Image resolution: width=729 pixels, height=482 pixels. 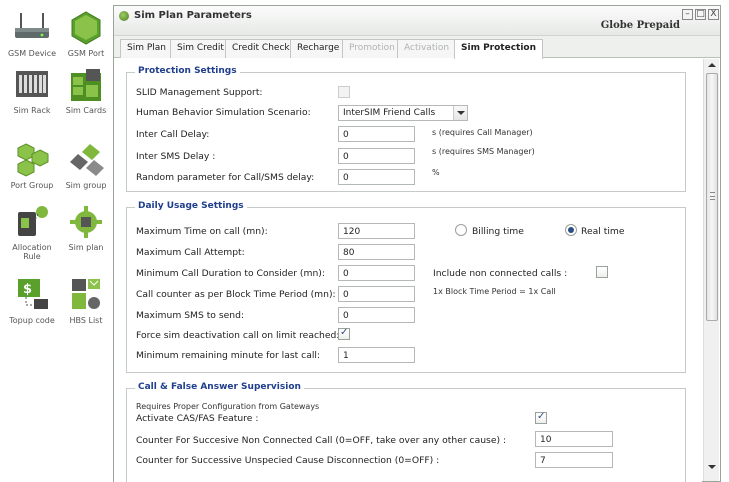 I want to click on launcher-hbs-list: HBS List, so click(x=86, y=301).